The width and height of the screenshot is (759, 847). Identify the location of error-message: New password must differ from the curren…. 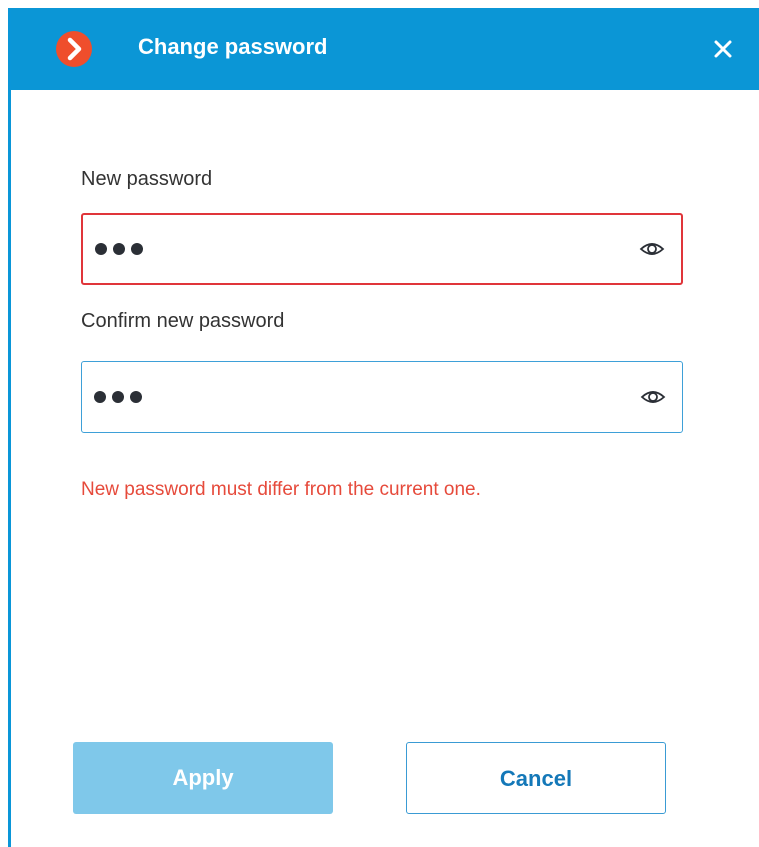
(281, 489).